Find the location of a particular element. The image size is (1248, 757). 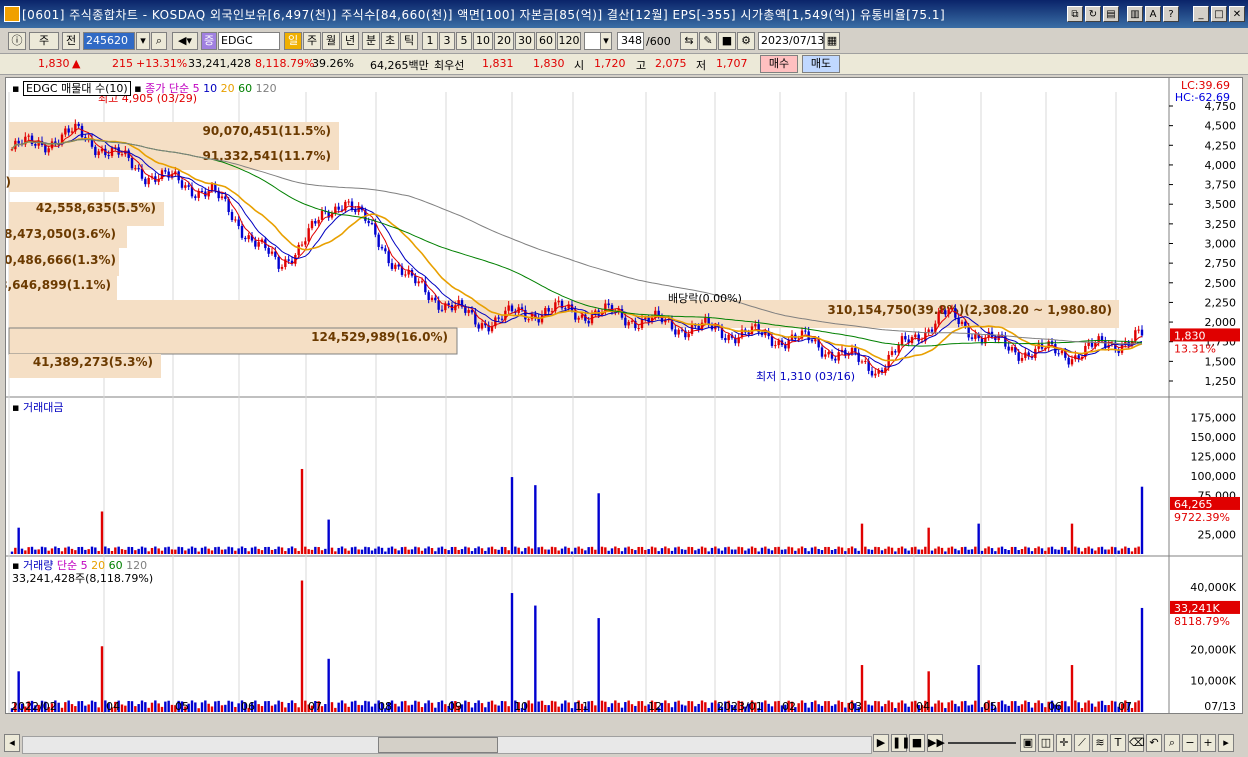

amount-pct-tag: 9722.39% is located at coordinates (1202, 517).